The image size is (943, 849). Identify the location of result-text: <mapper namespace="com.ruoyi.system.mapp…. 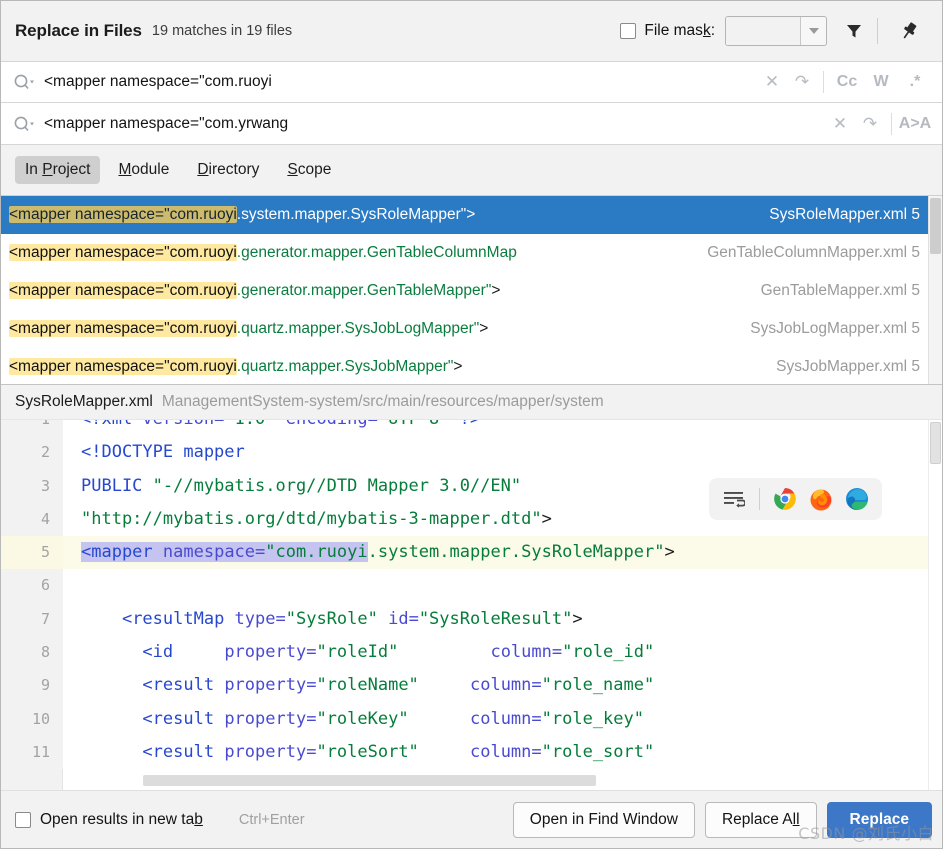
(242, 215).